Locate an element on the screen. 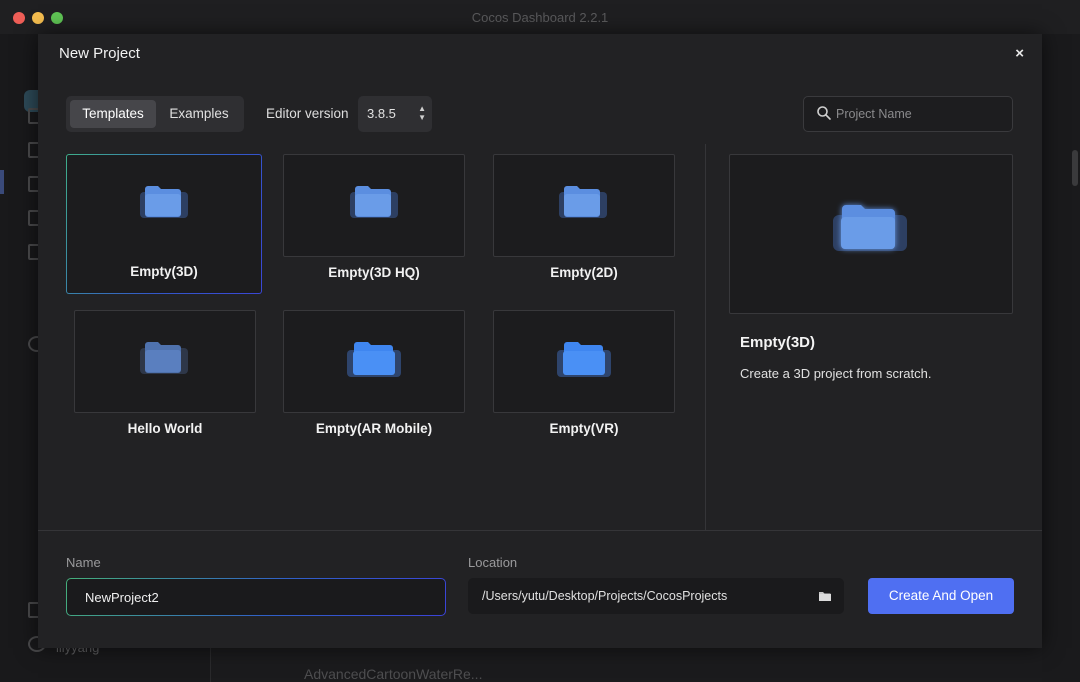  template-card-empty-2d: Empty(2D) is located at coordinates (584, 225).